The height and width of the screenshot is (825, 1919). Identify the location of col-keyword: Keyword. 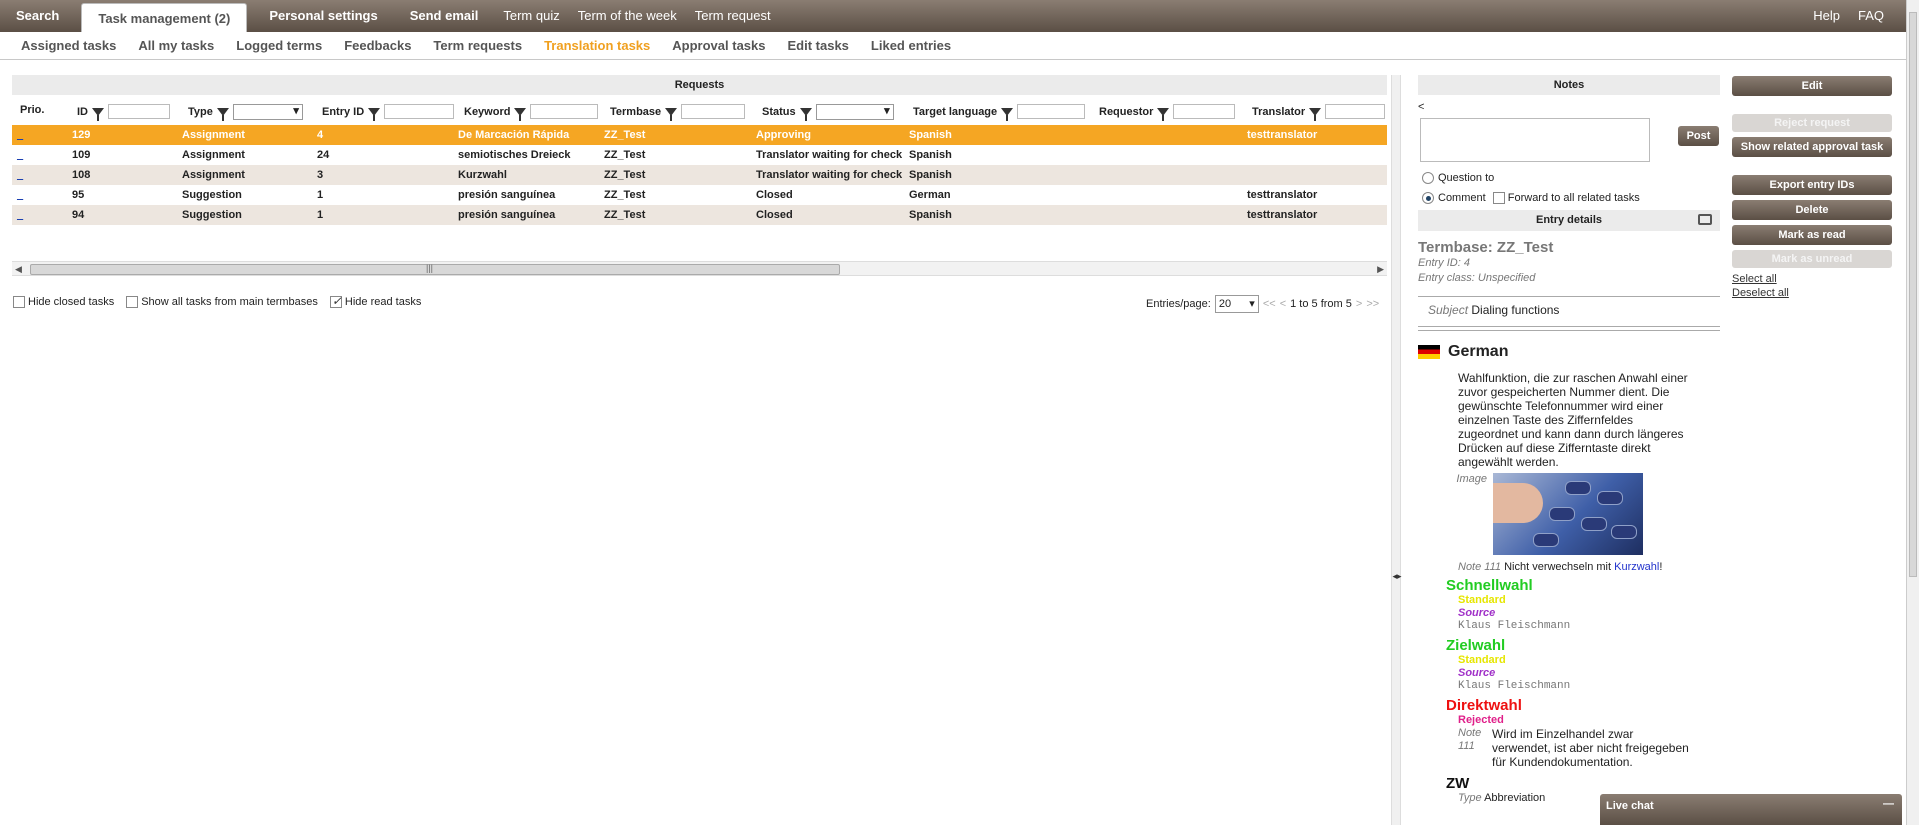
(531, 112).